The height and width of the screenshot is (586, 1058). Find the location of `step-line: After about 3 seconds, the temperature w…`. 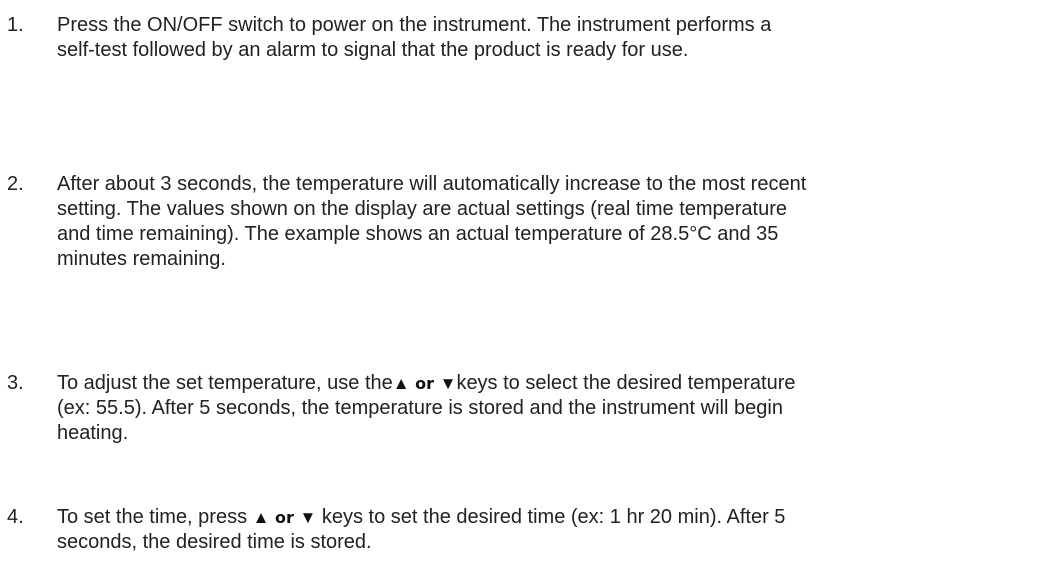

step-line: After about 3 seconds, the temperature w… is located at coordinates (432, 184).